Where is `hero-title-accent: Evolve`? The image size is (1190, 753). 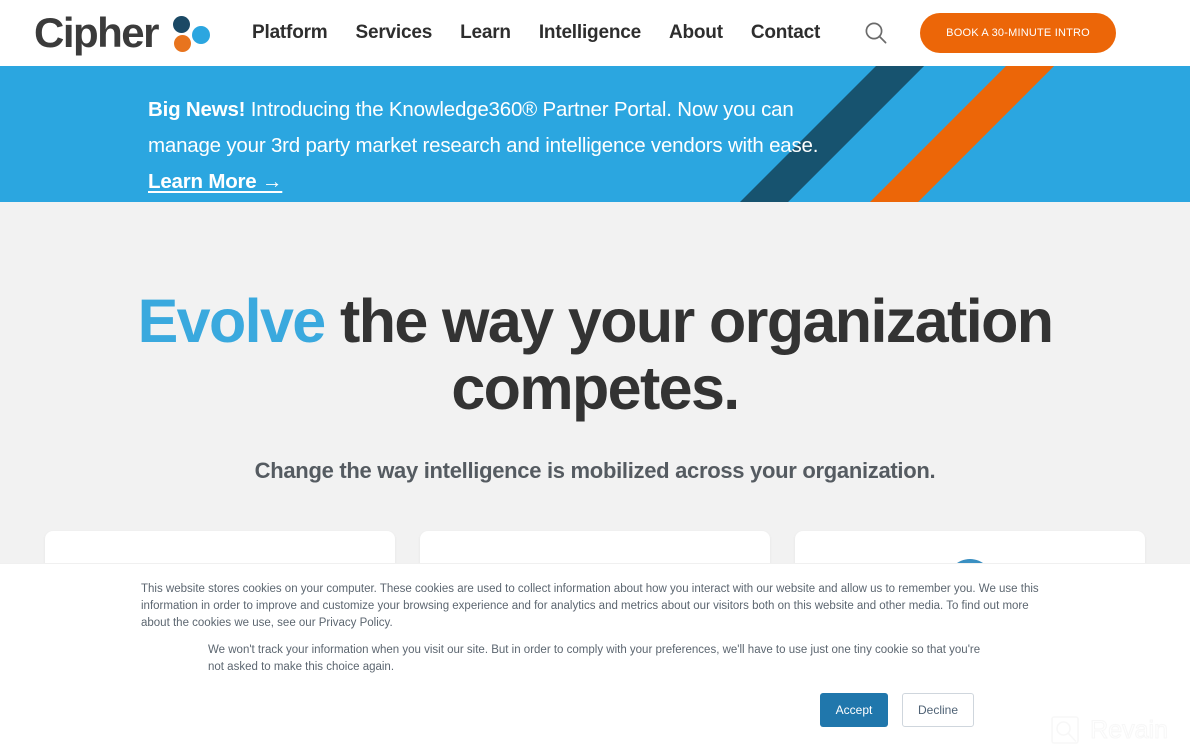
hero-title-accent: Evolve is located at coordinates (232, 321).